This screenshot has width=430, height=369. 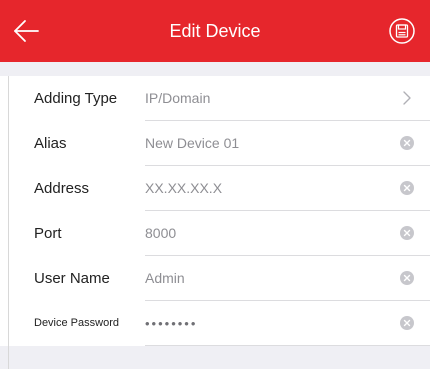 What do you see at coordinates (48, 233) in the screenshot?
I see `port-label: Port` at bounding box center [48, 233].